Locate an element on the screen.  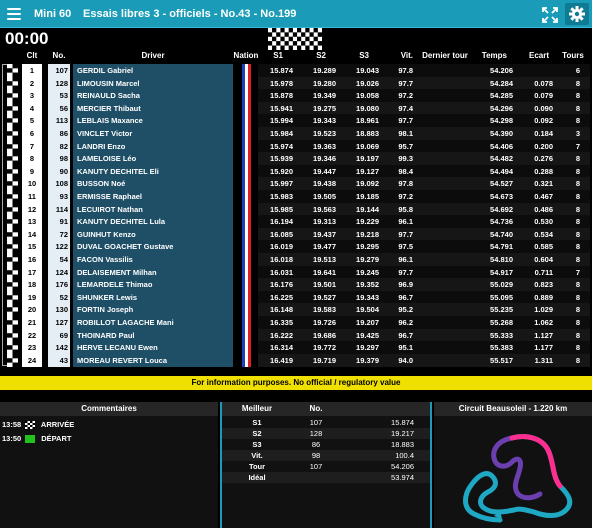
s1-time: 15.920 is located at coordinates (281, 171).